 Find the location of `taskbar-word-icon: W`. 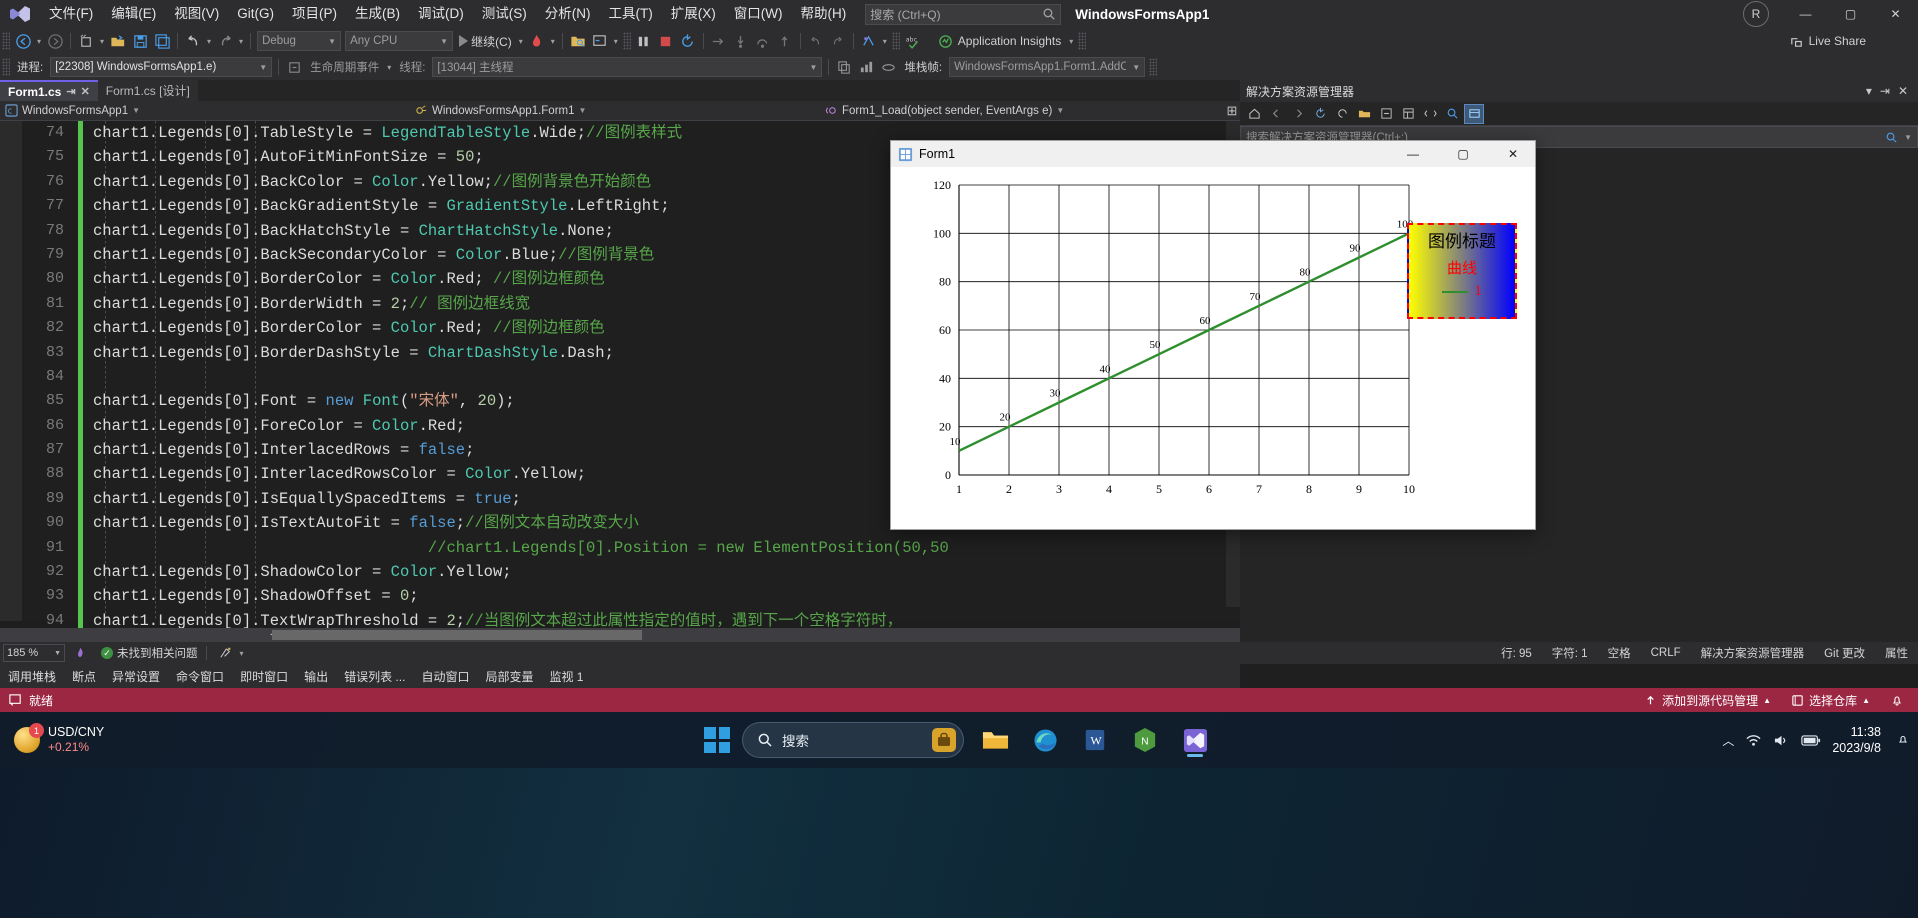

taskbar-word-icon: W is located at coordinates (1095, 740).